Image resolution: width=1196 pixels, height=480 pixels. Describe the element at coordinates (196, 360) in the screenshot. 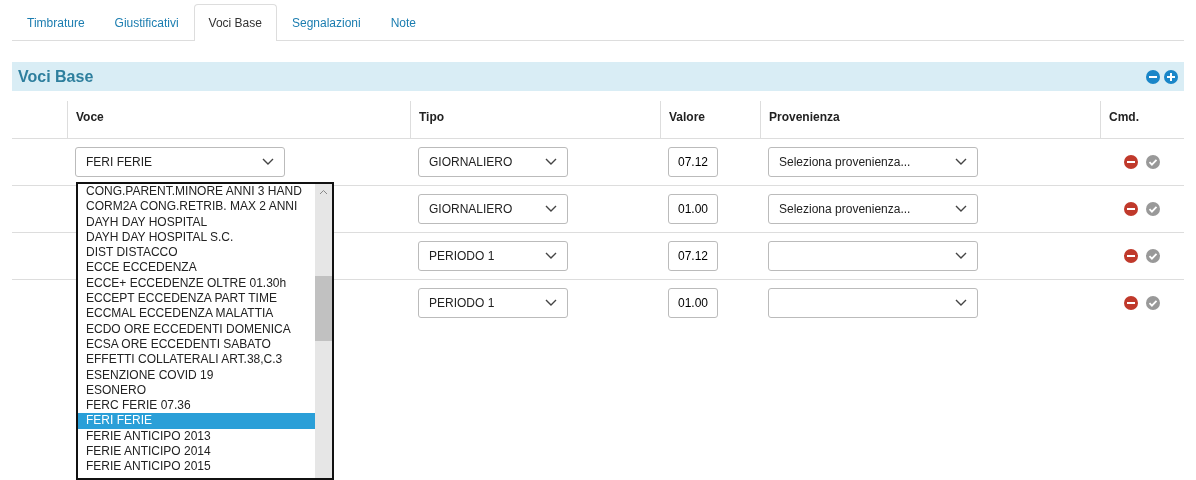

I see `dropdown-option: EFFETTI COLLATERALI ART.38,C.3` at that location.